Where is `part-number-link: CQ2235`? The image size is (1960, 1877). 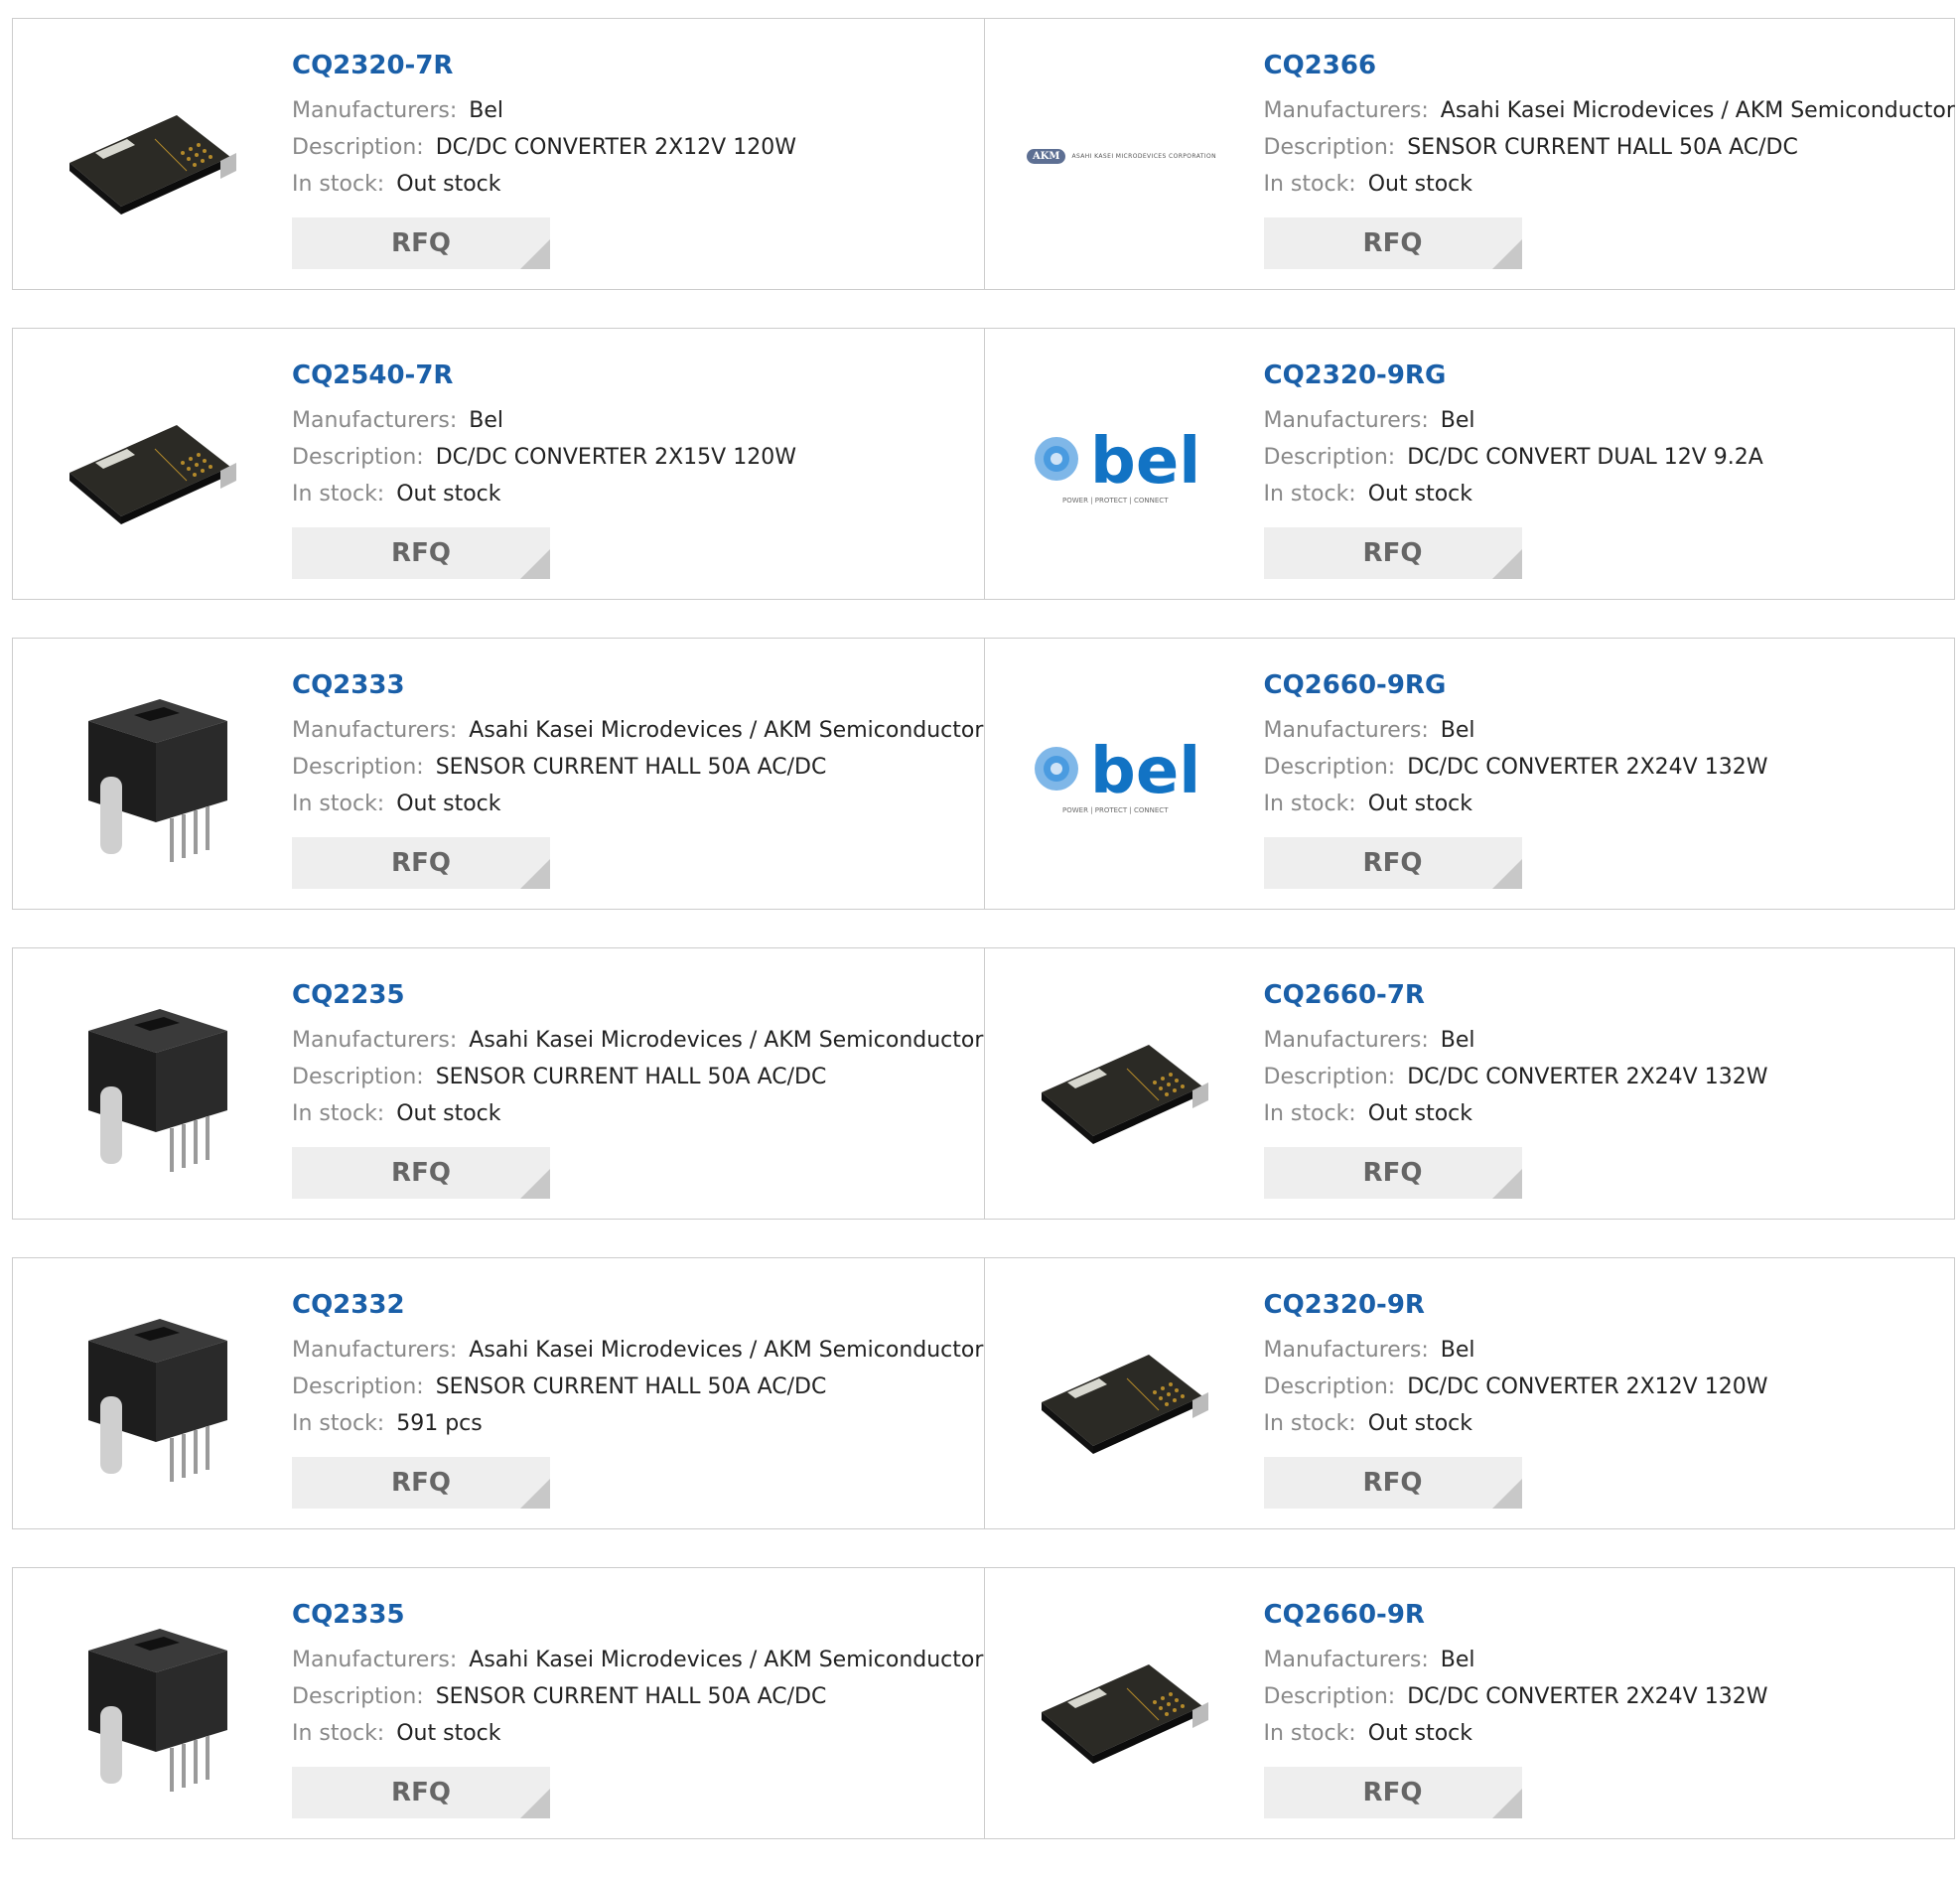 part-number-link: CQ2235 is located at coordinates (634, 995).